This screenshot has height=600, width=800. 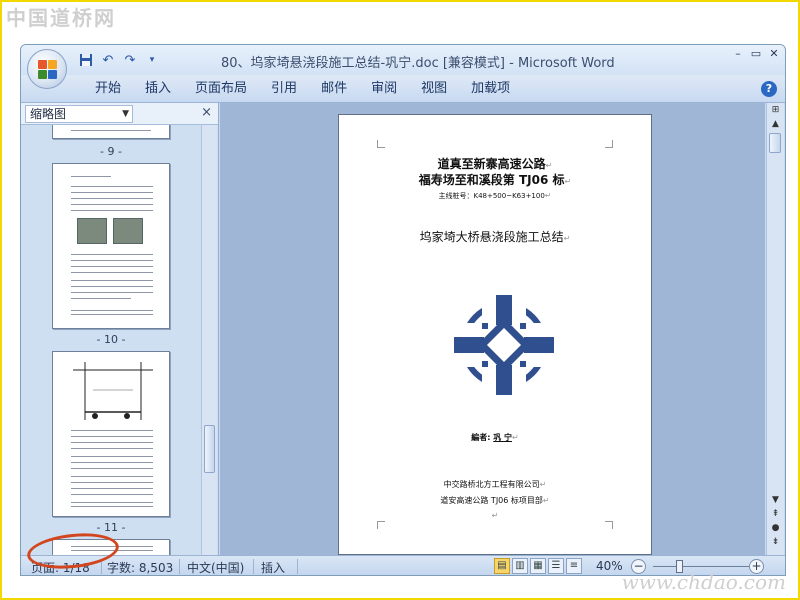 I want to click on tab-references: 引用, so click(x=284, y=89).